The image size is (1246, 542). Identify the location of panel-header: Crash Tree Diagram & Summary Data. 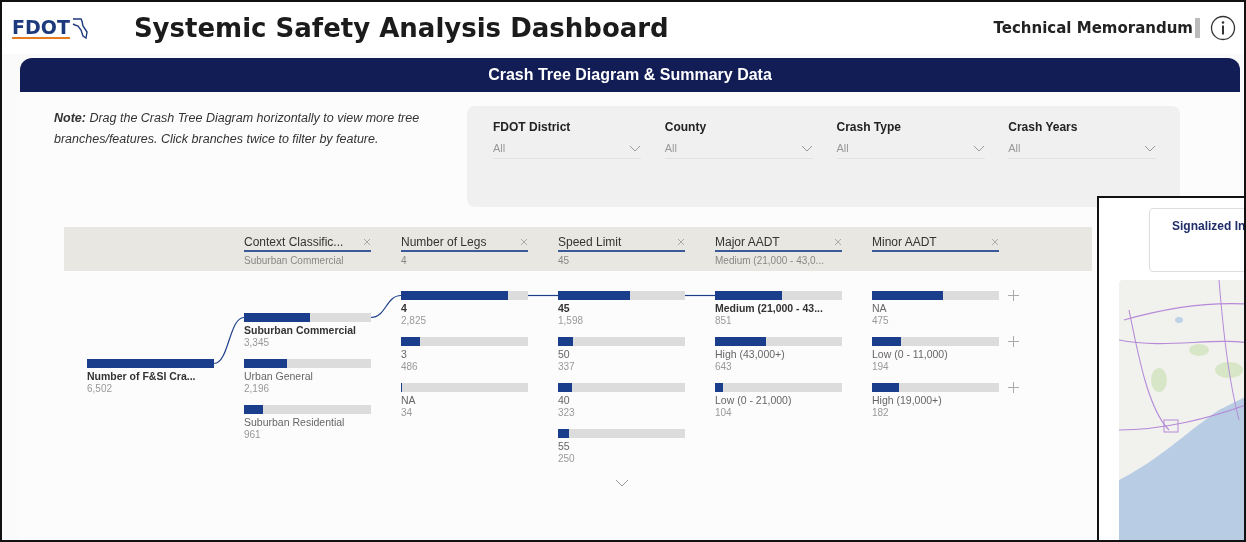
(630, 75).